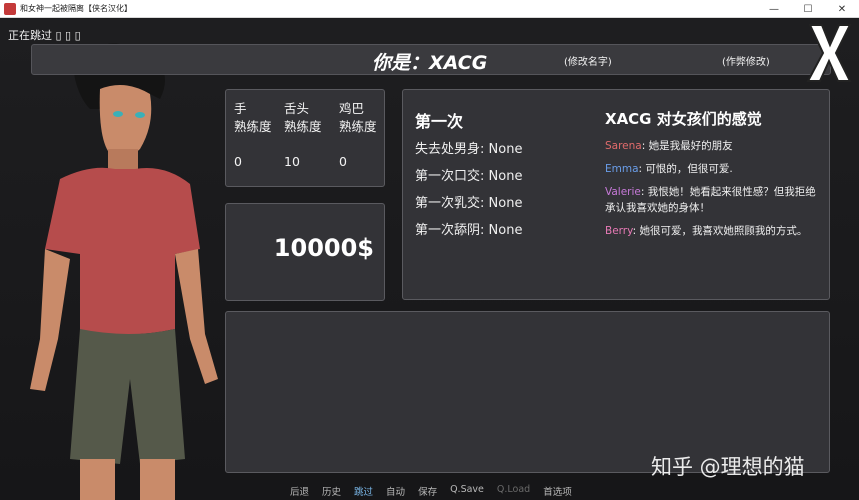 This screenshot has height=500, width=859. I want to click on window-controls: — ☐ ✕, so click(808, 9).